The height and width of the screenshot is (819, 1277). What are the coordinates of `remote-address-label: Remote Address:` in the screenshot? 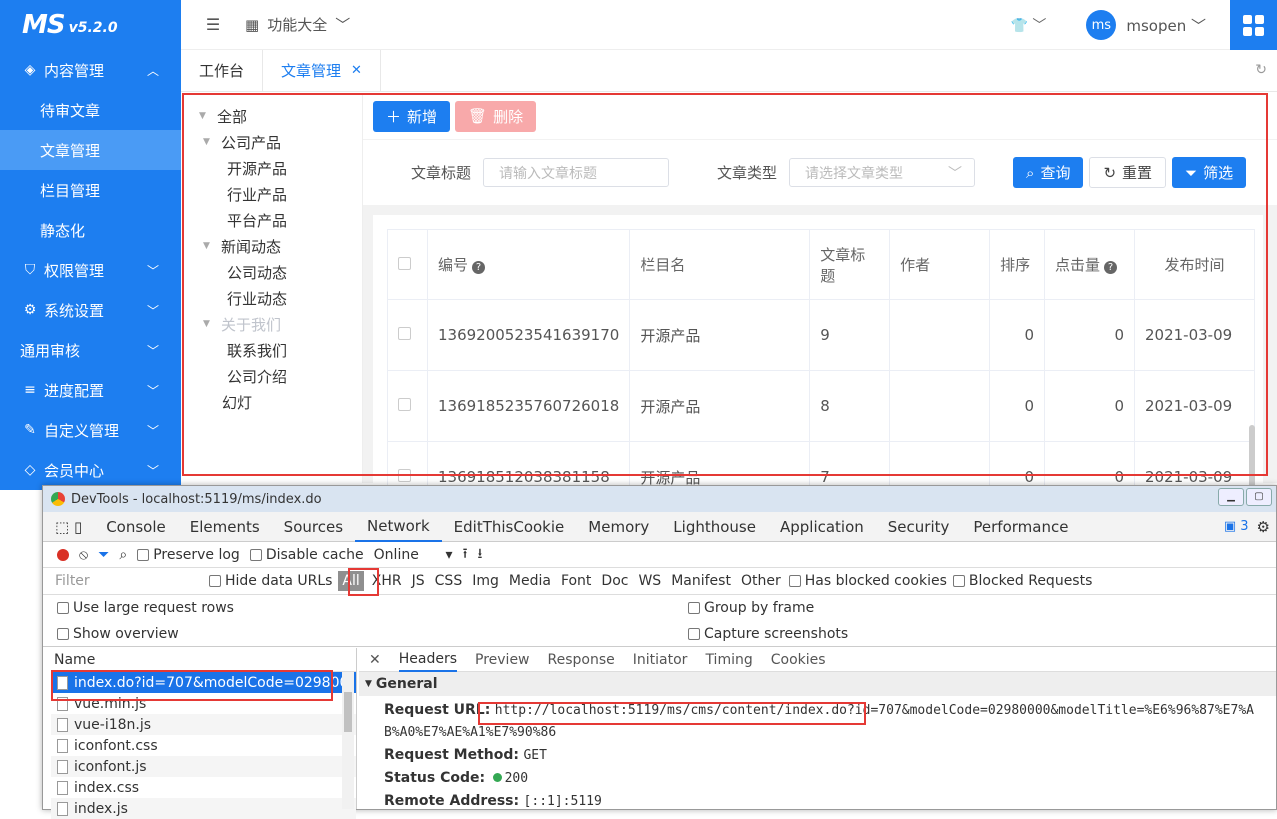 It's located at (451, 801).